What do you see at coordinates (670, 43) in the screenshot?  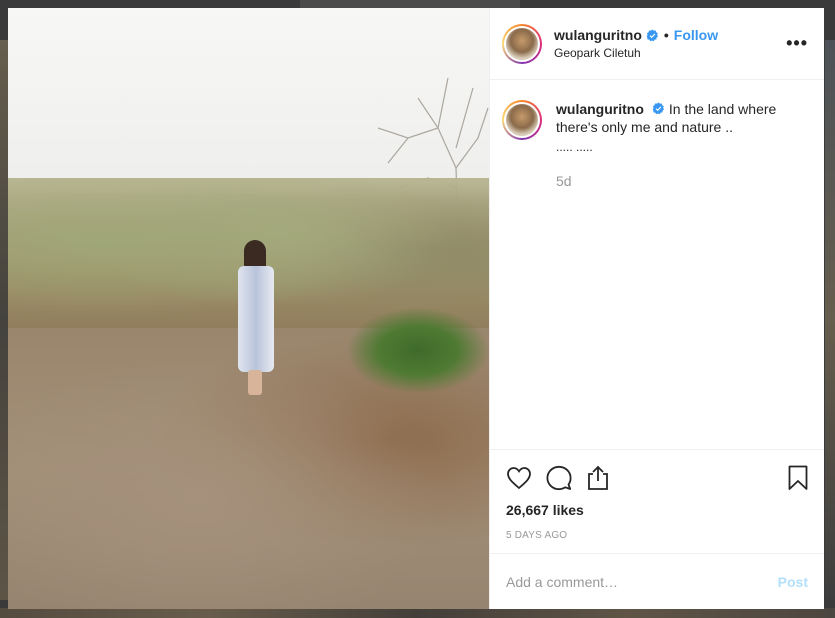 I see `header-text: wulanguritno • Follow Geopark Ciletuh` at bounding box center [670, 43].